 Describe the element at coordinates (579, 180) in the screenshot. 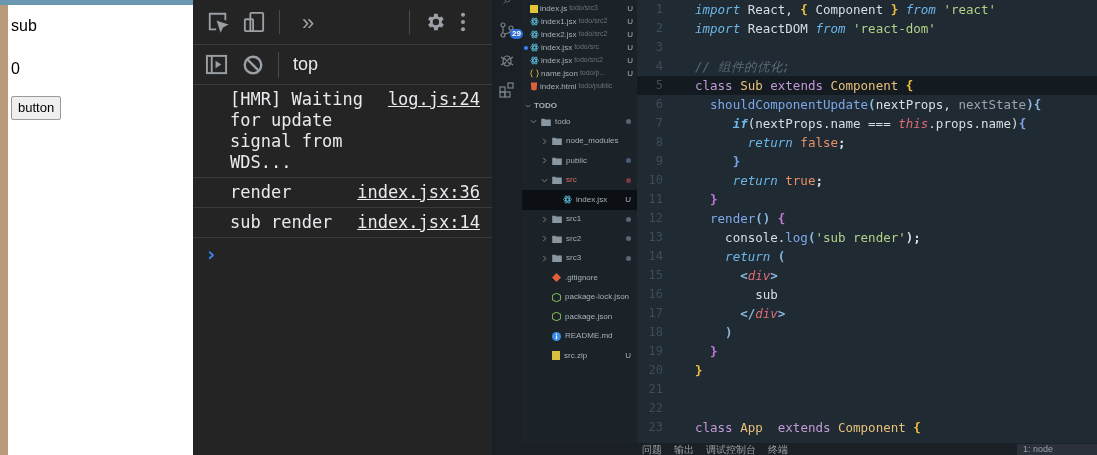

I see `tree-item: src` at that location.